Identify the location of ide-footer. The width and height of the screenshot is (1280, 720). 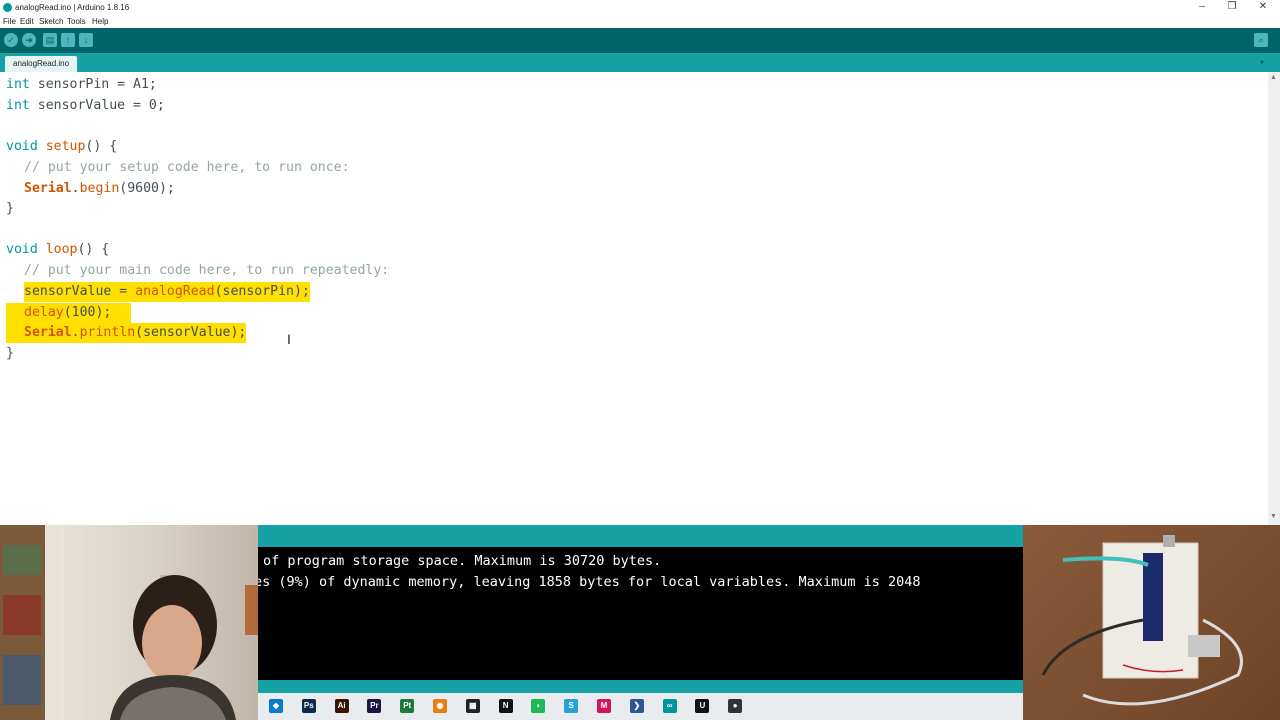
(640, 686).